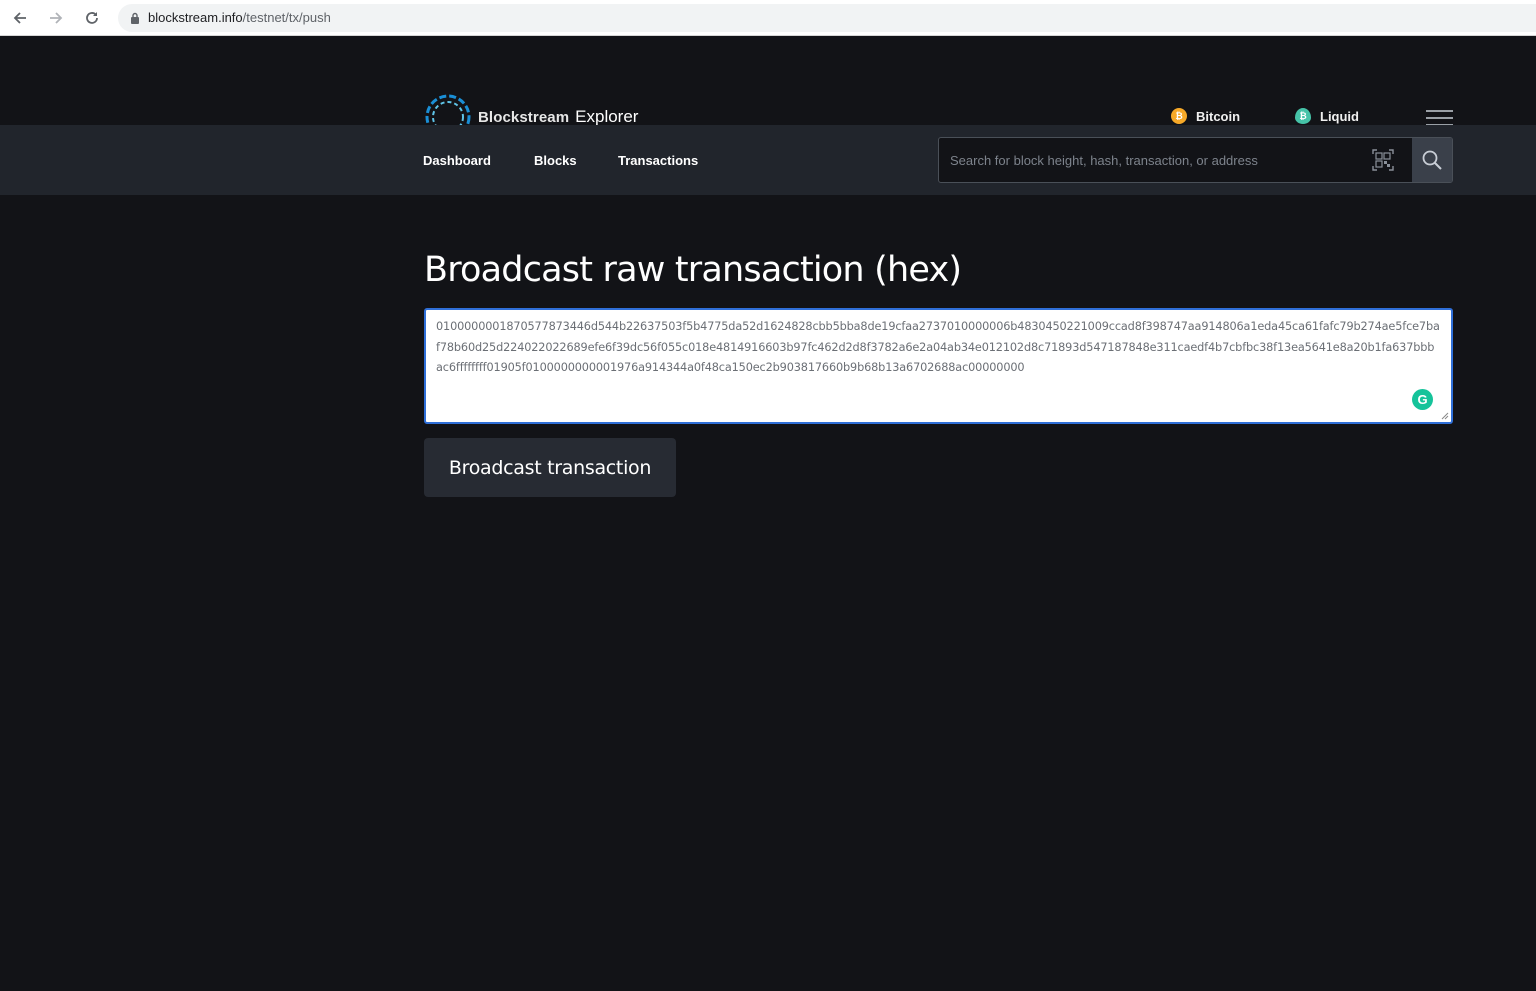 This screenshot has width=1536, height=991. I want to click on browser-toolbar: blockstream.info/testnet/tx/push, so click(768, 18).